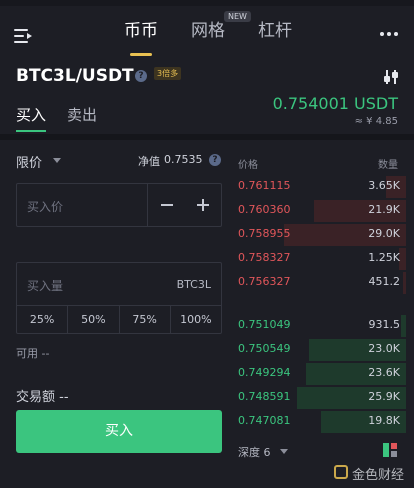  What do you see at coordinates (384, 372) in the screenshot?
I see `bid-quantity: 23.6K` at bounding box center [384, 372].